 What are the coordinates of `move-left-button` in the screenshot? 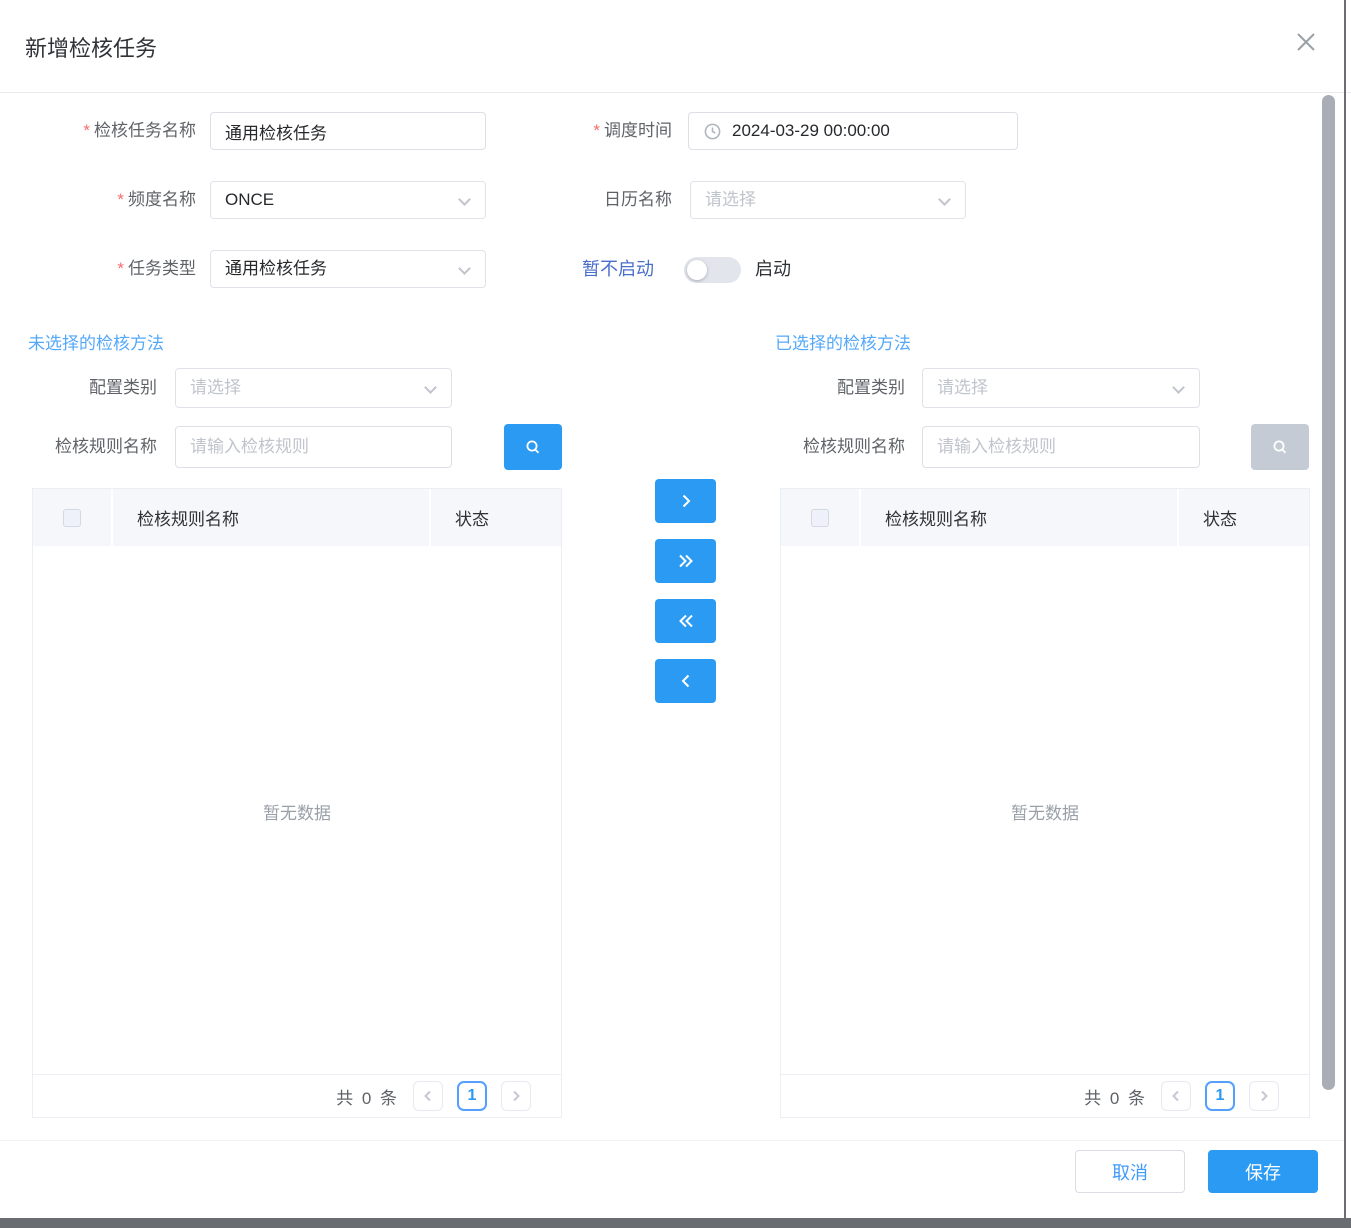 It's located at (685, 681).